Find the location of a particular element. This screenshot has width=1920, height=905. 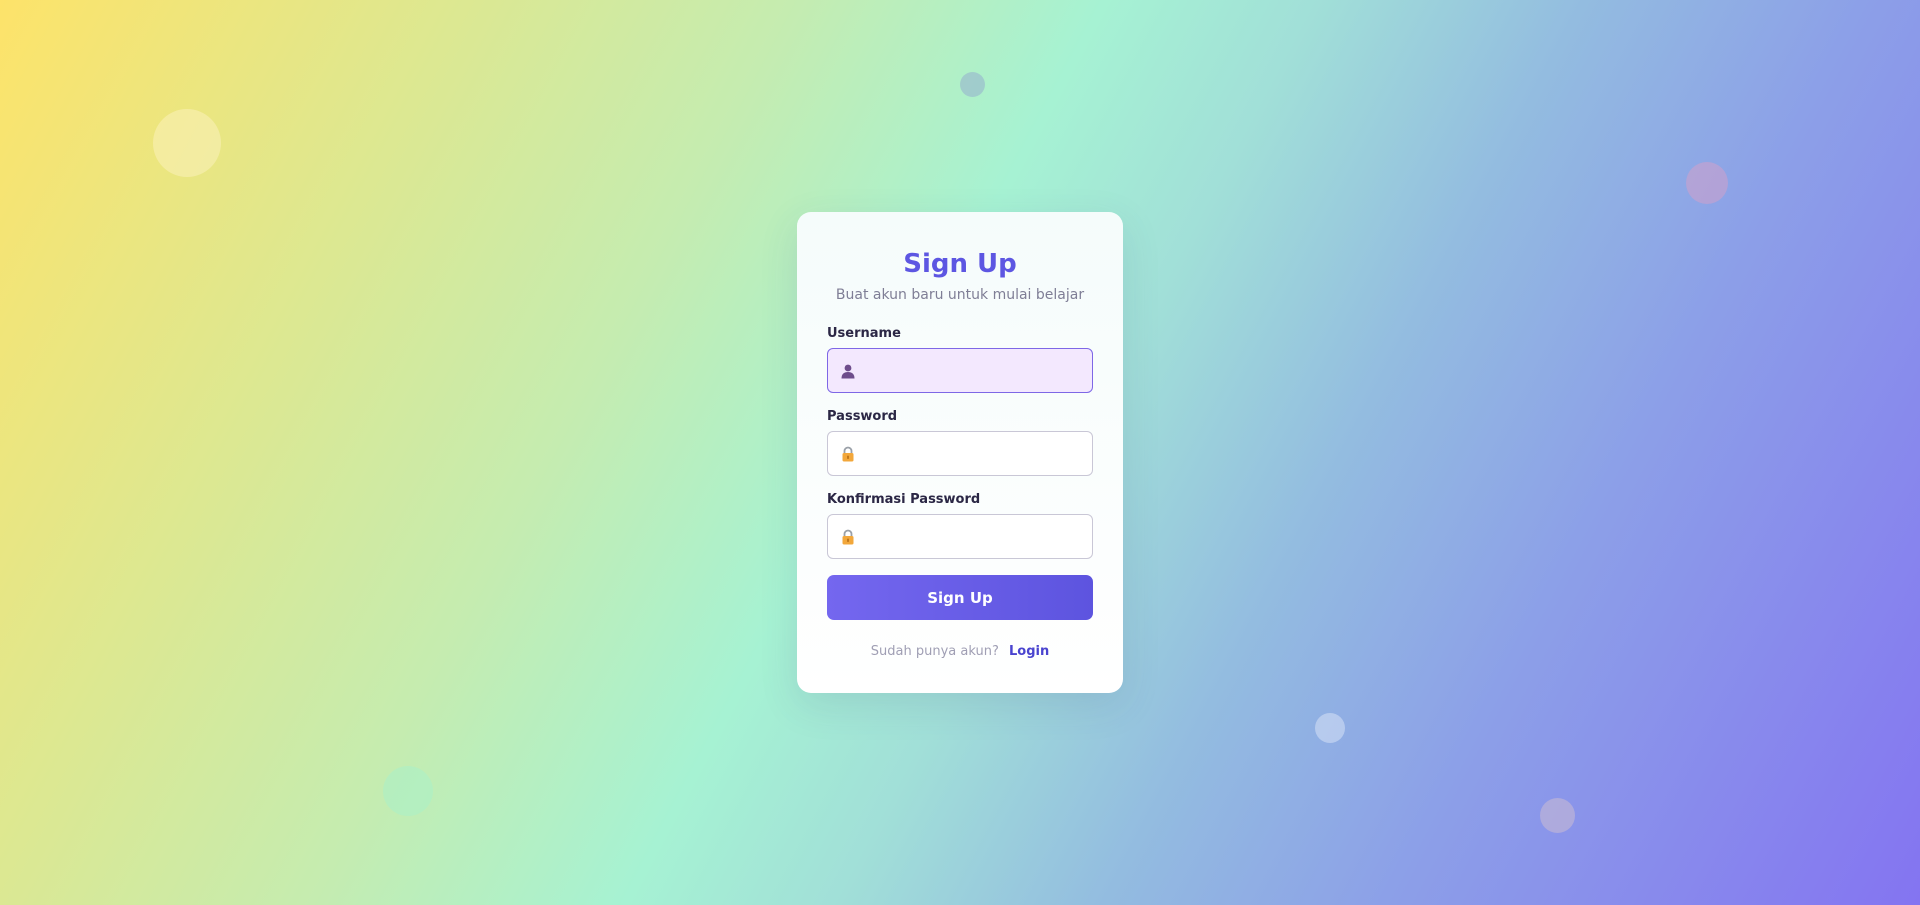

confirm-password-input is located at coordinates (960, 536).